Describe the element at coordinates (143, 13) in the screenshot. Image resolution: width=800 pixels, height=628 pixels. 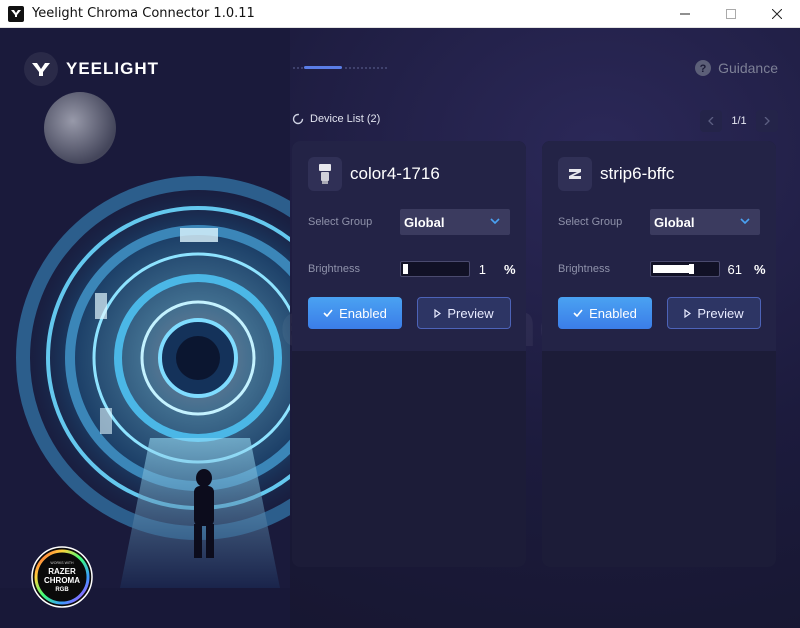
I see `window-title: Yeelight Chroma Connector 1.0.11` at that location.